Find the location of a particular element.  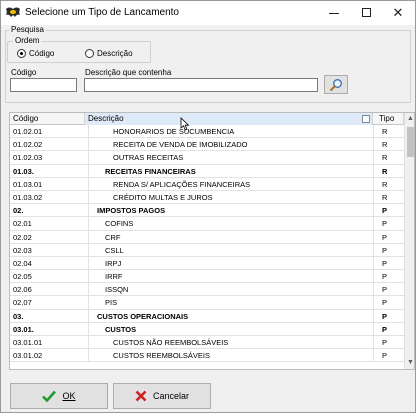

table-row: 02.02 CRF P is located at coordinates (207, 237).